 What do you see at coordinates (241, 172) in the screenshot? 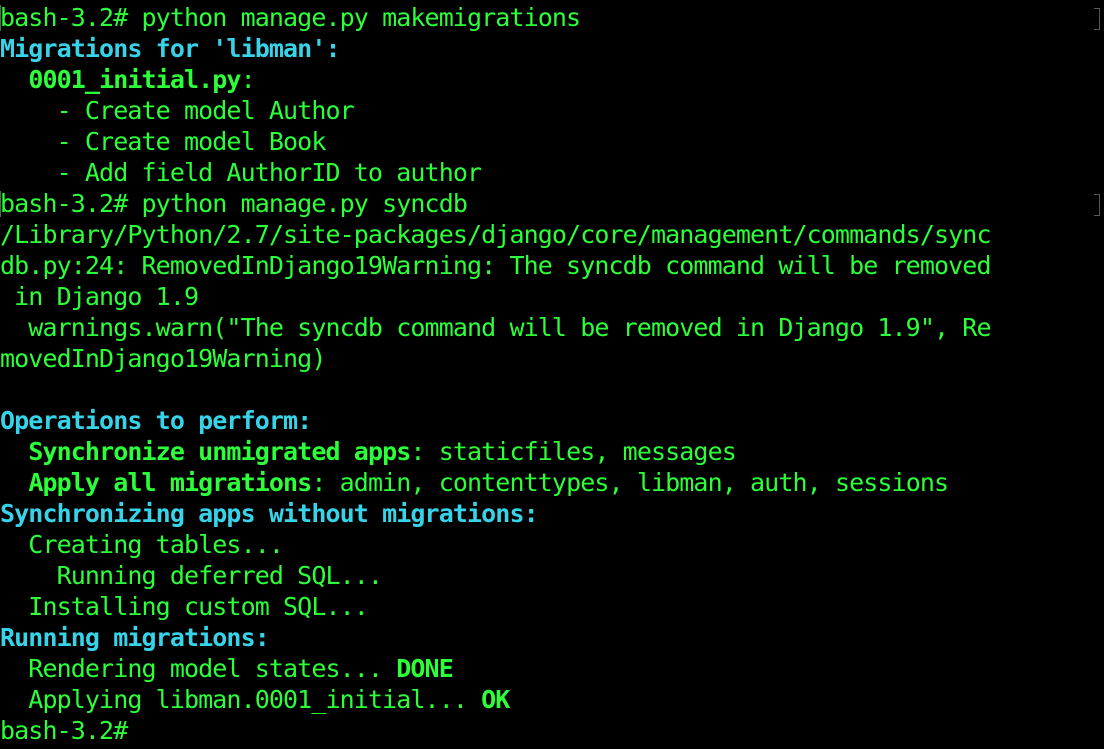
I see `terminal-text: - Add field AuthorID to author` at bounding box center [241, 172].